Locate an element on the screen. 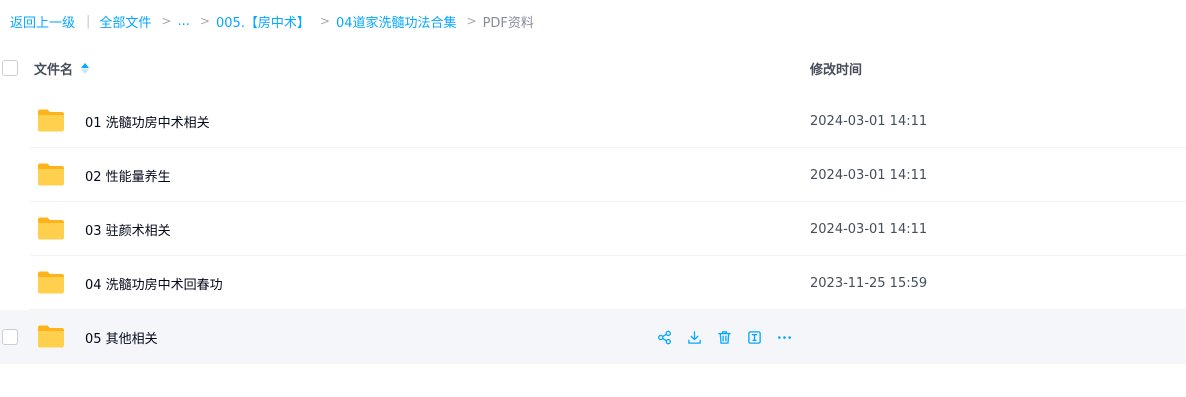 Image resolution: width=1186 pixels, height=397 pixels. select-all-checkbox is located at coordinates (10, 68).